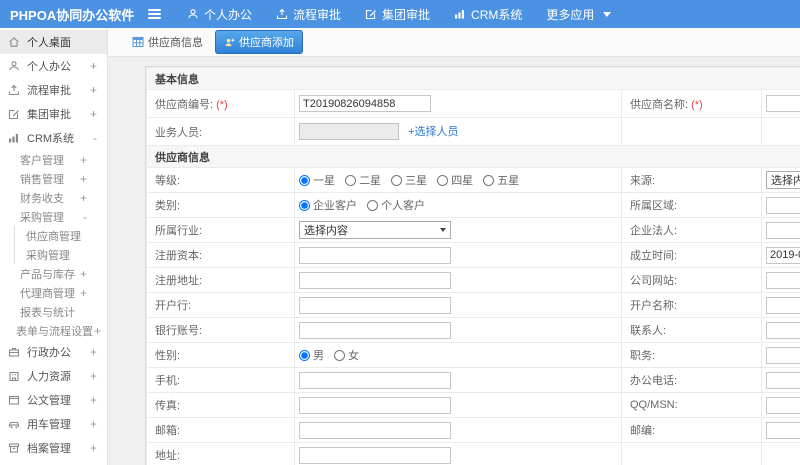 This screenshot has height=465, width=800. Describe the element at coordinates (53, 292) in the screenshot. I see `sidebar-item-agent-mgmt: 代理商管理 +` at that location.